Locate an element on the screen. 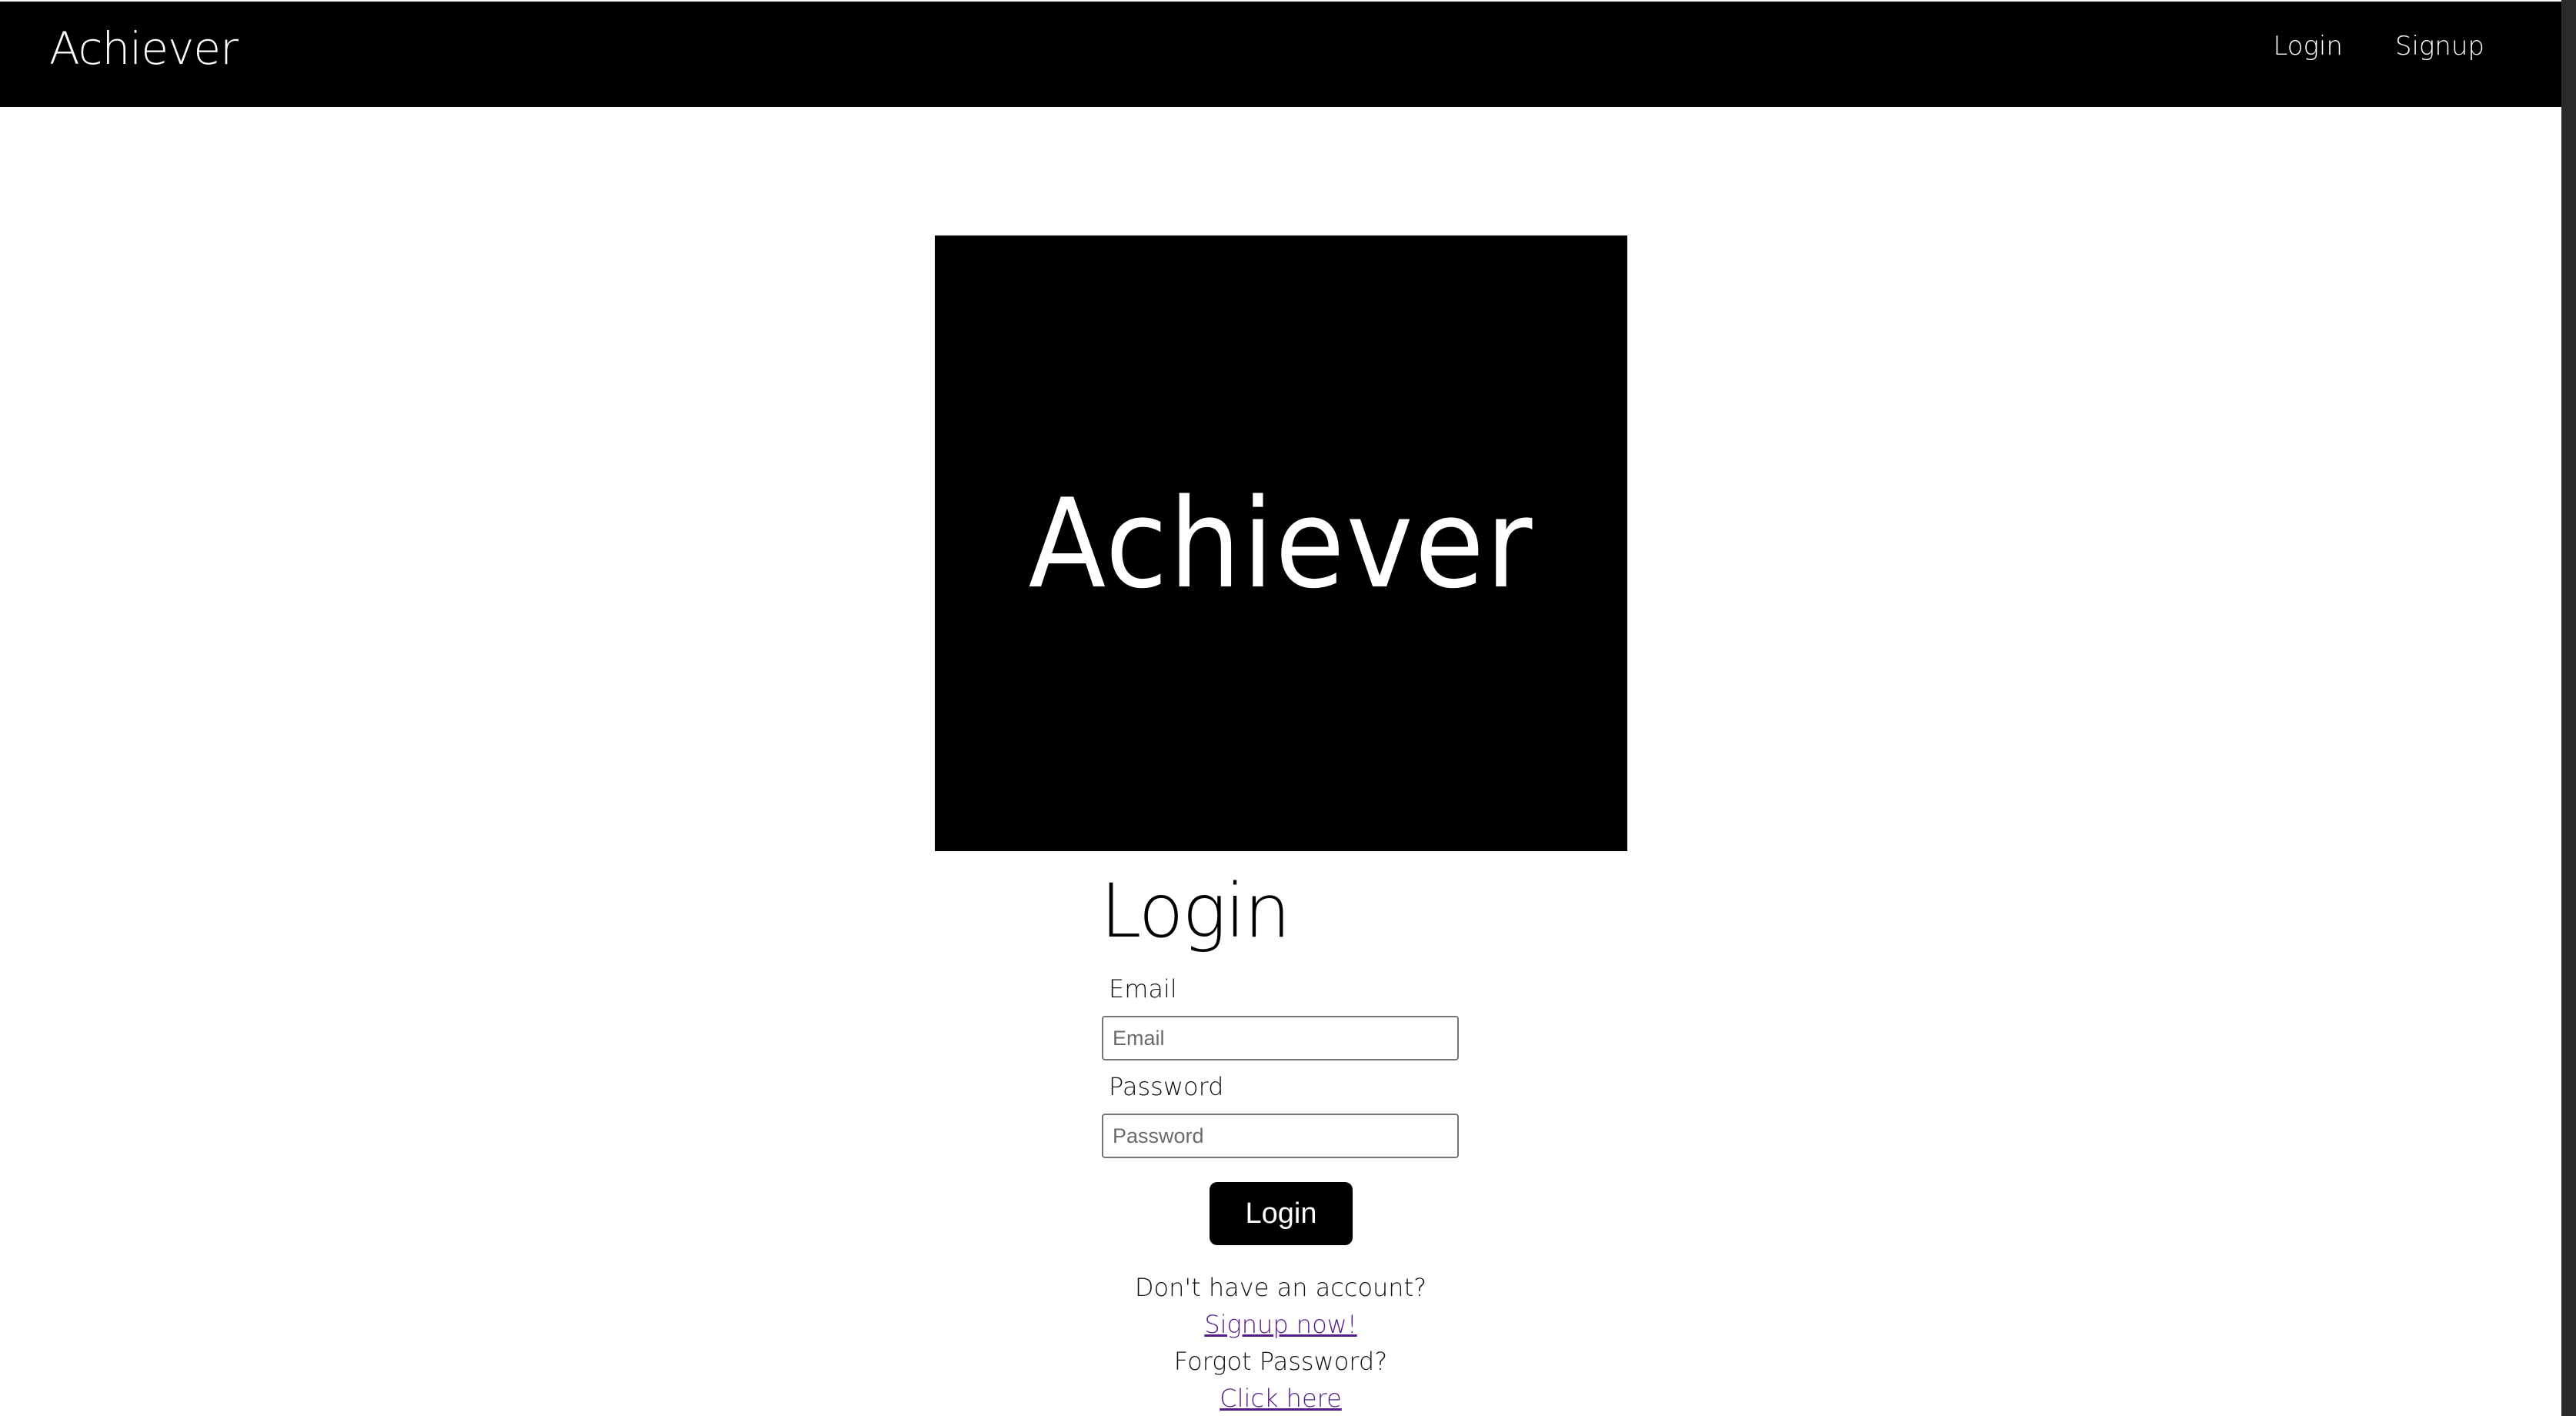 The image size is (2576, 1416). hero-title: Achiever is located at coordinates (1281, 543).